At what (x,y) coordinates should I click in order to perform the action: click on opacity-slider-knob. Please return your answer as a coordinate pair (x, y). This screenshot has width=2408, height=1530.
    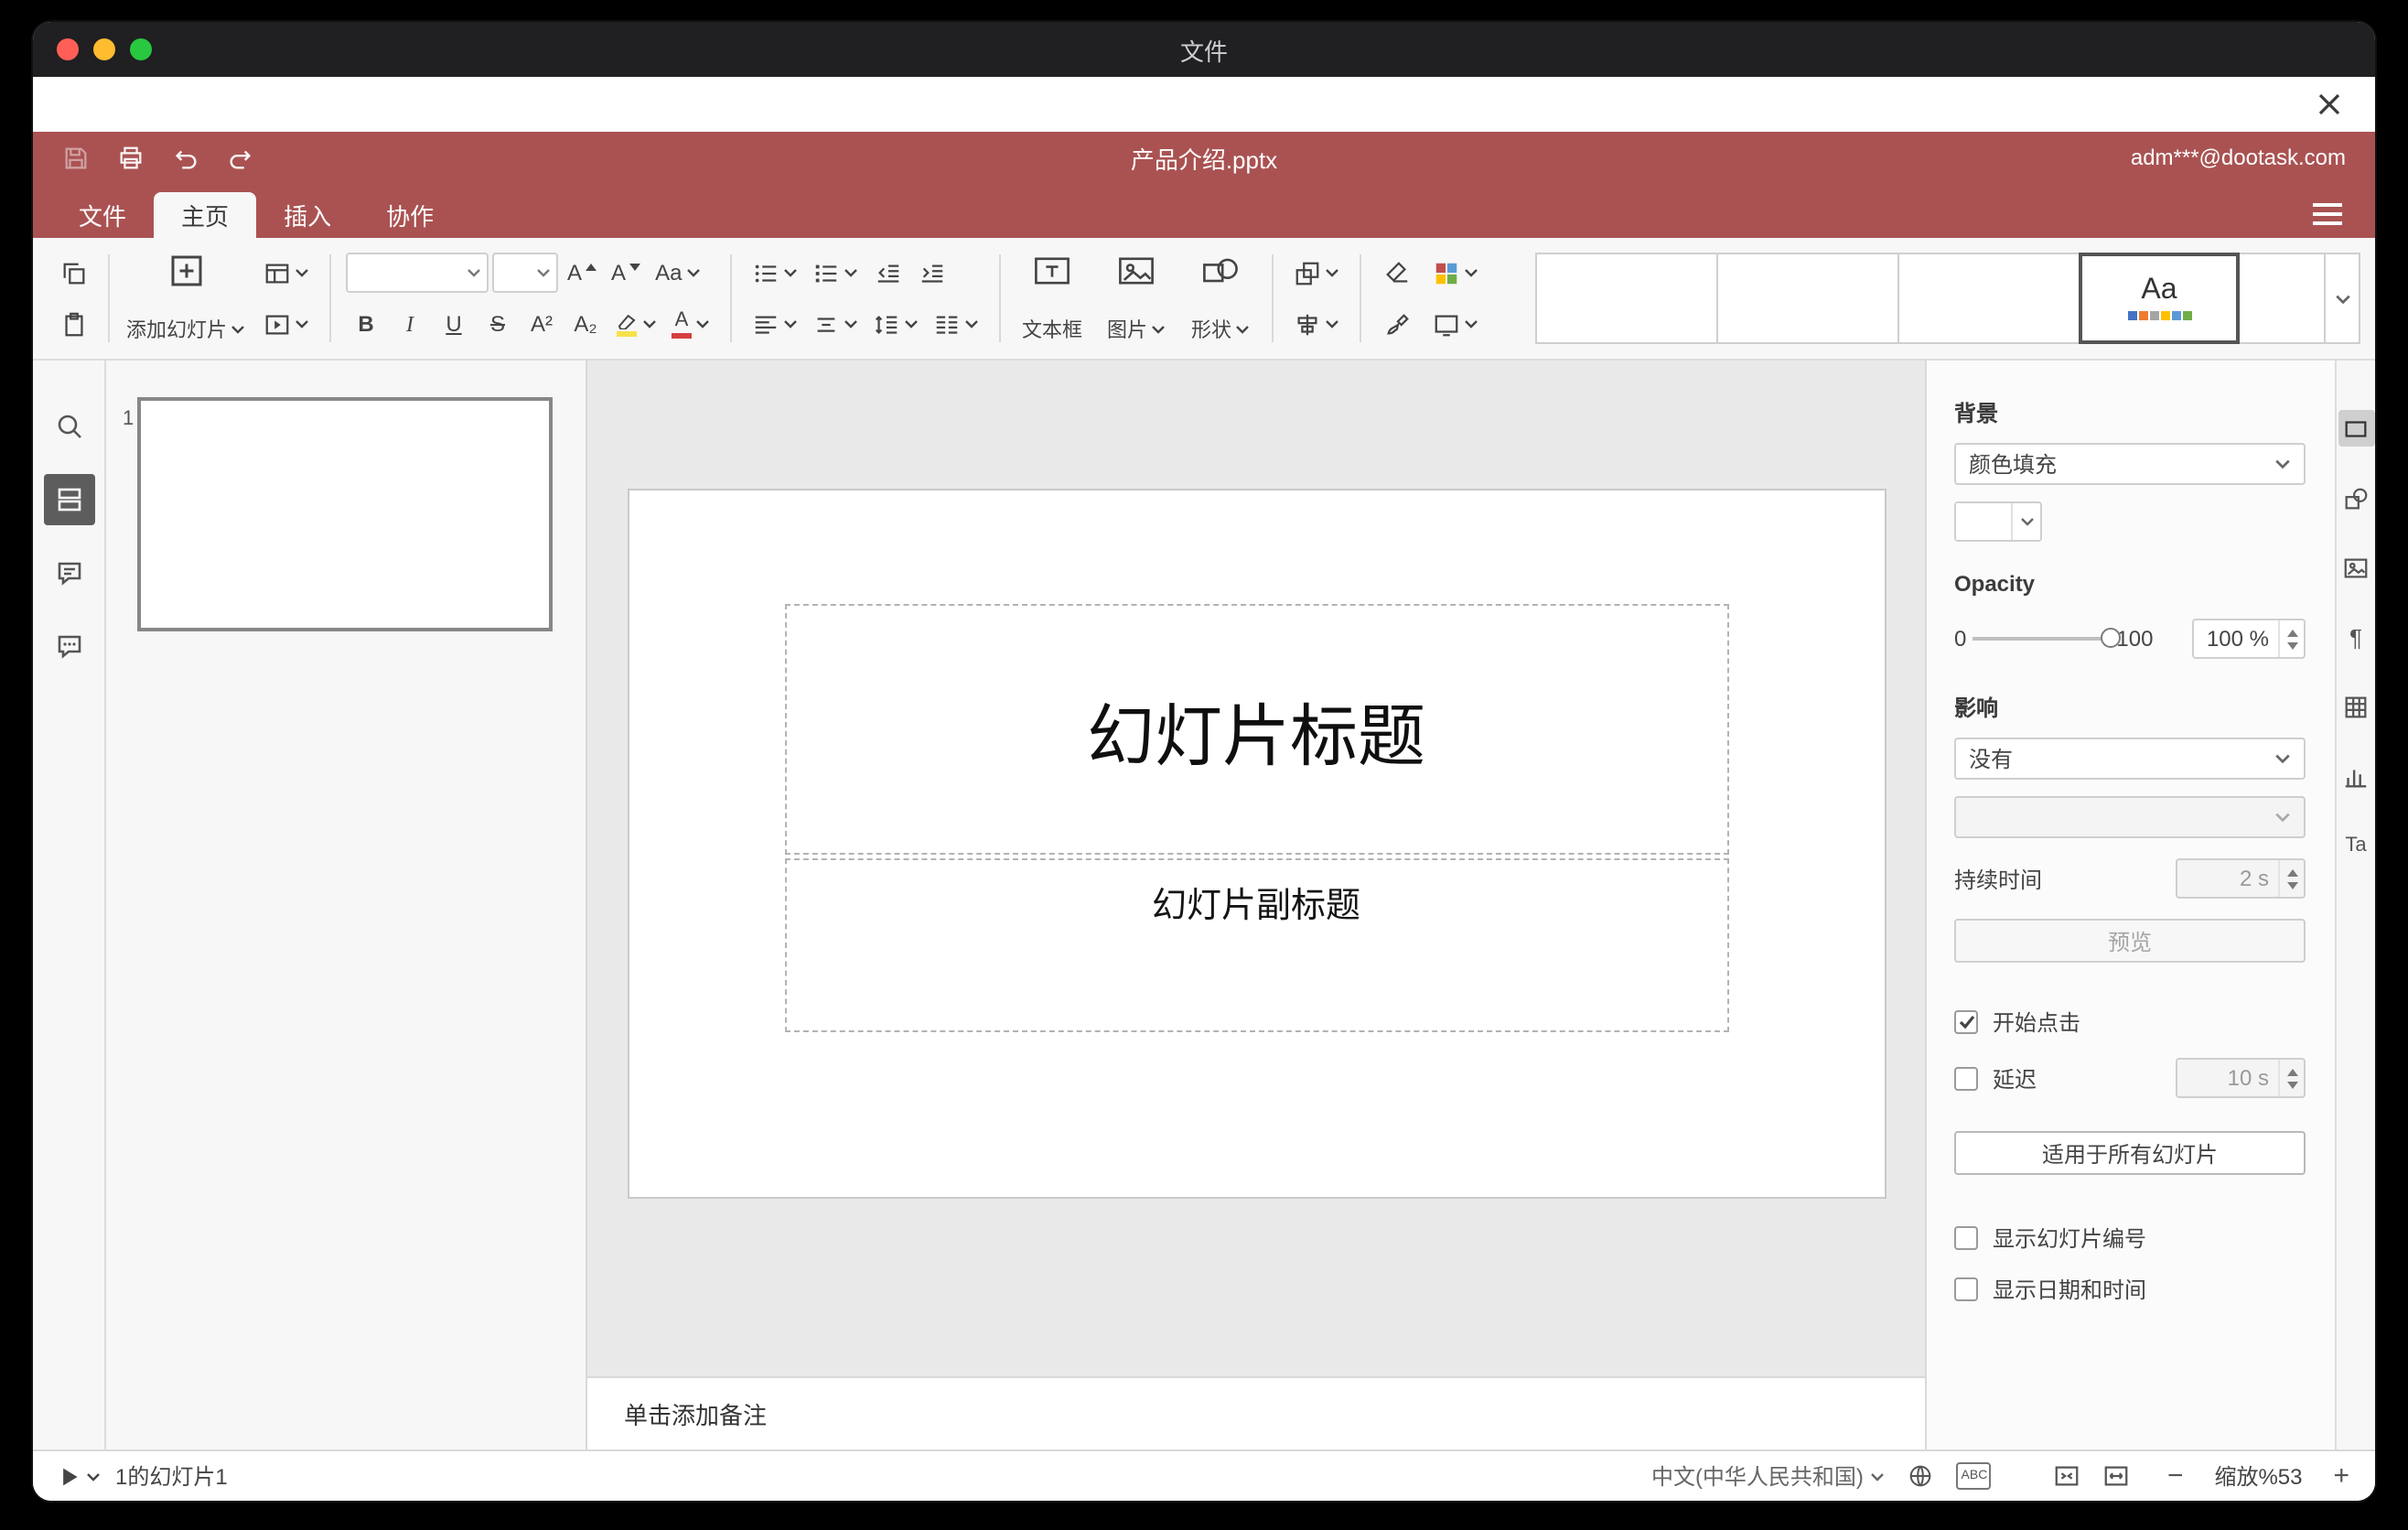
    Looking at the image, I should click on (2110, 638).